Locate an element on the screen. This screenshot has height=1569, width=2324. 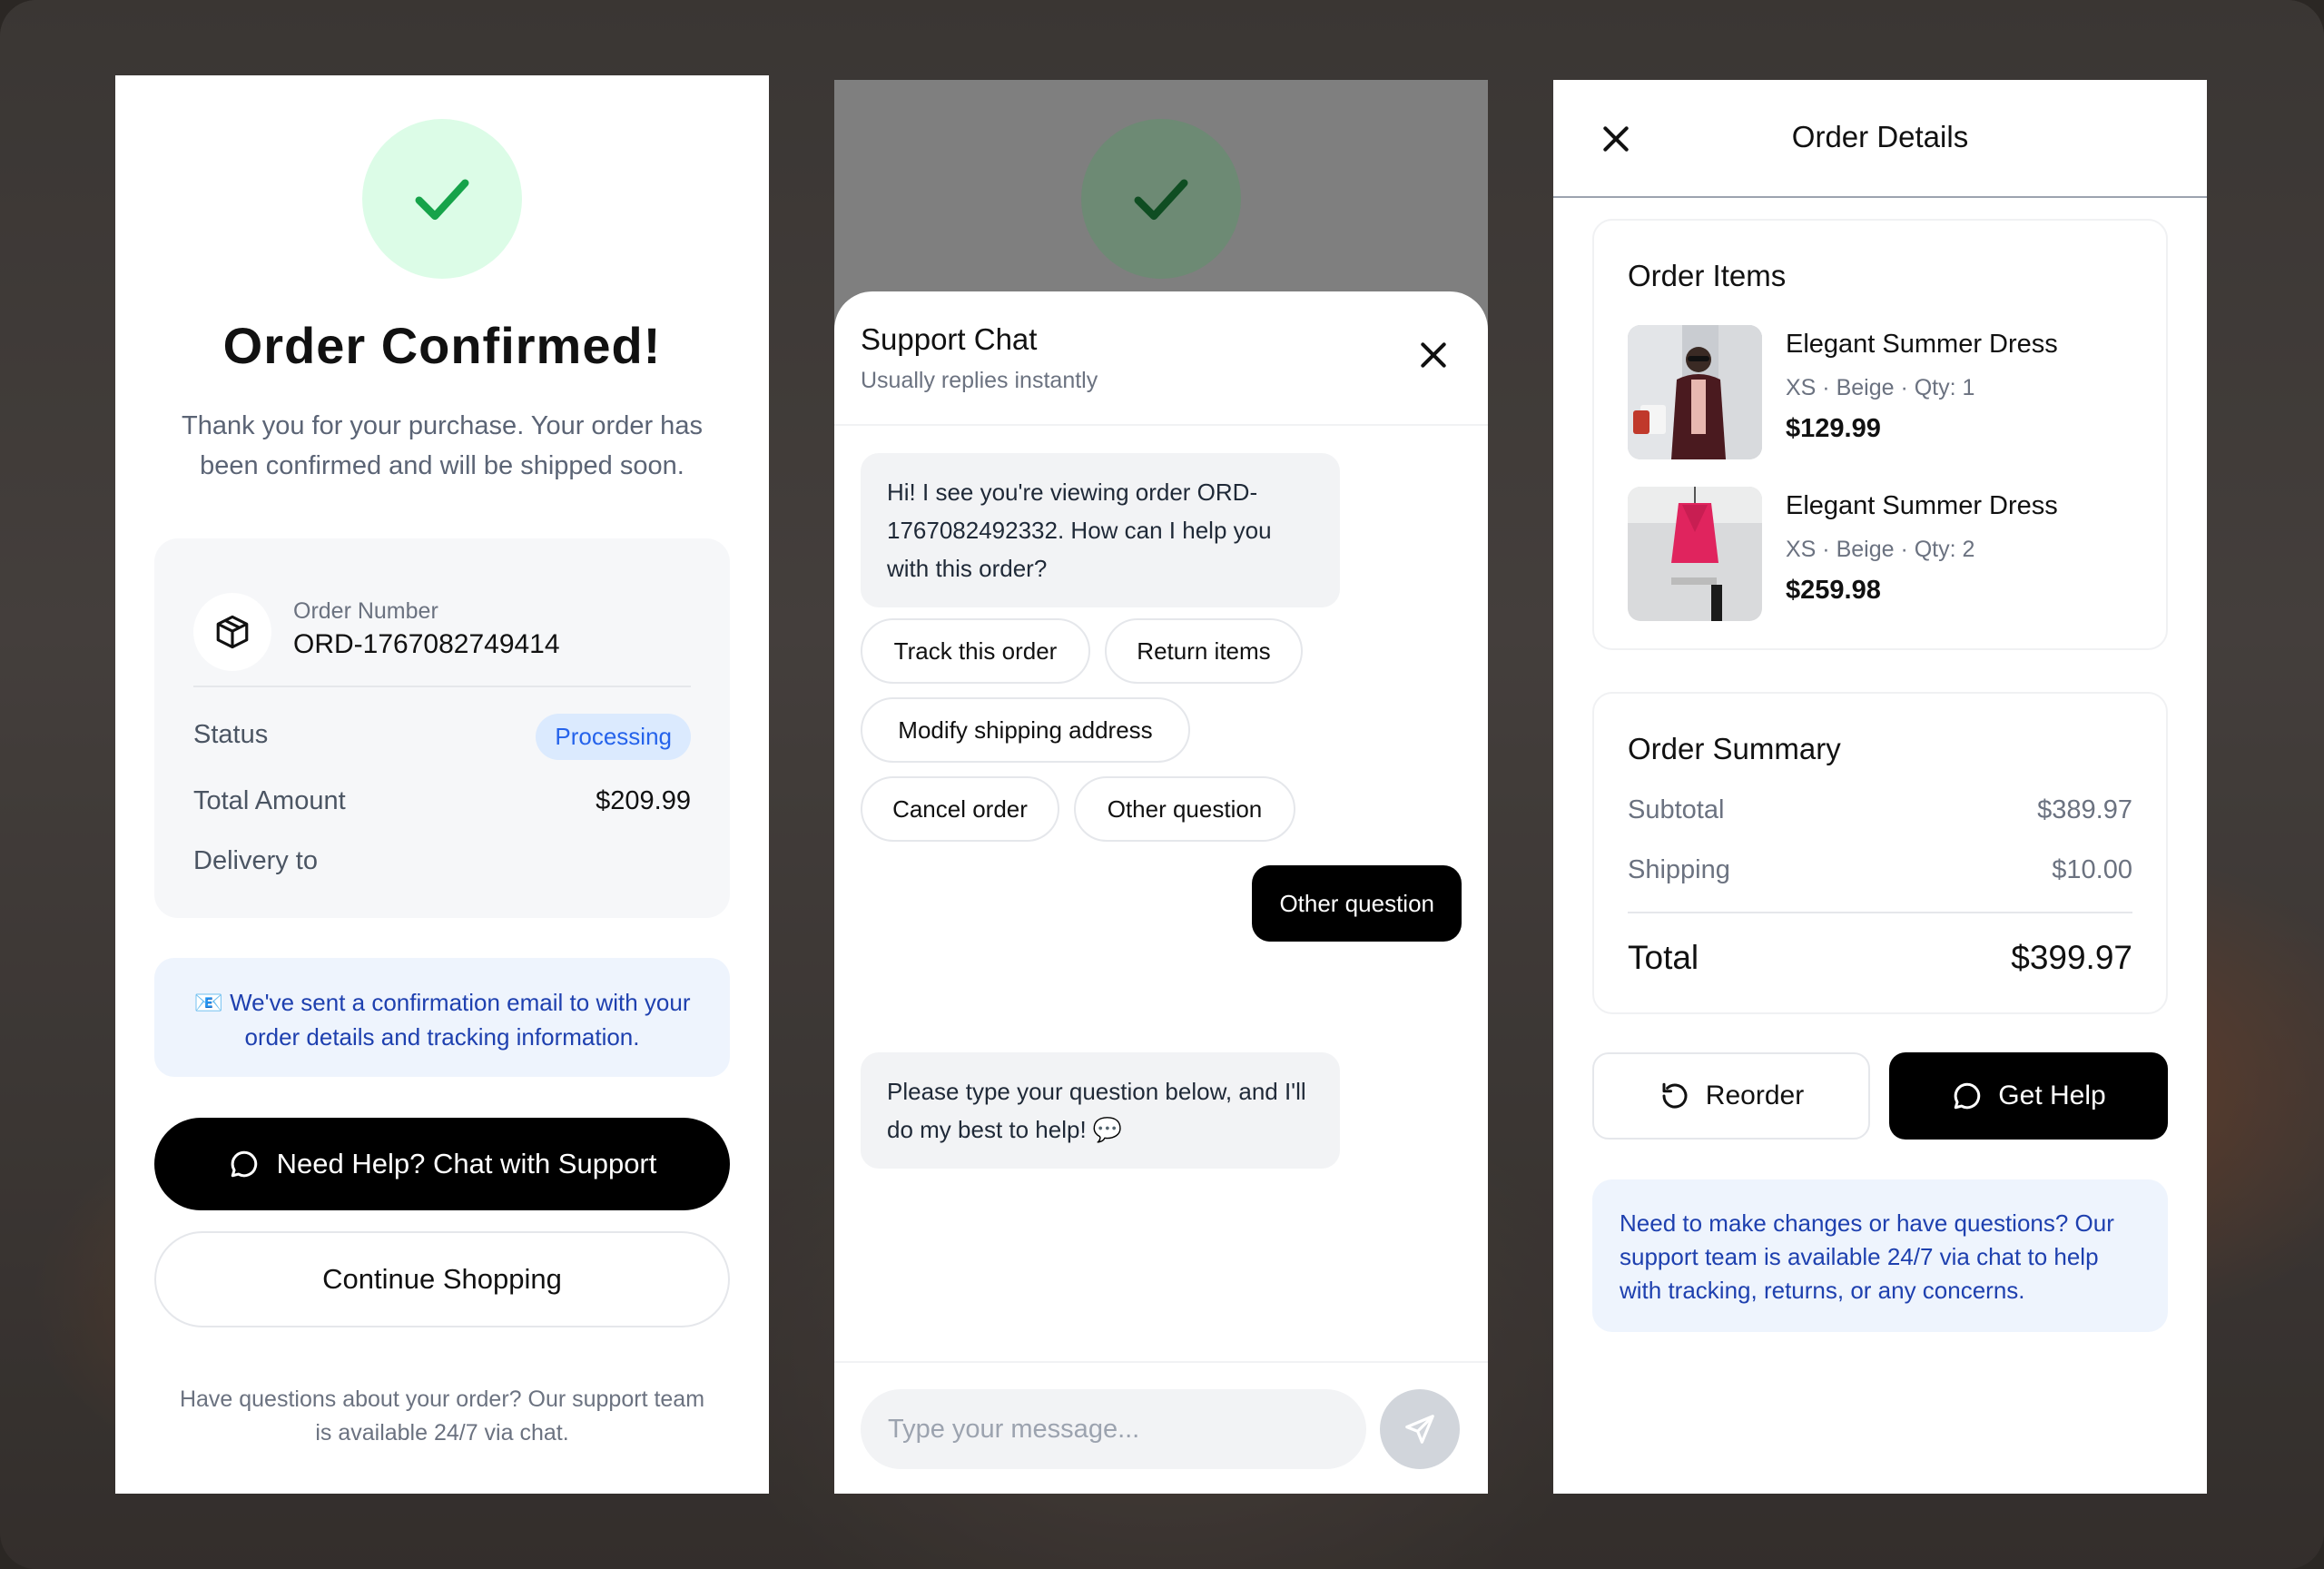
item-price: $259.98 is located at coordinates (1833, 590).